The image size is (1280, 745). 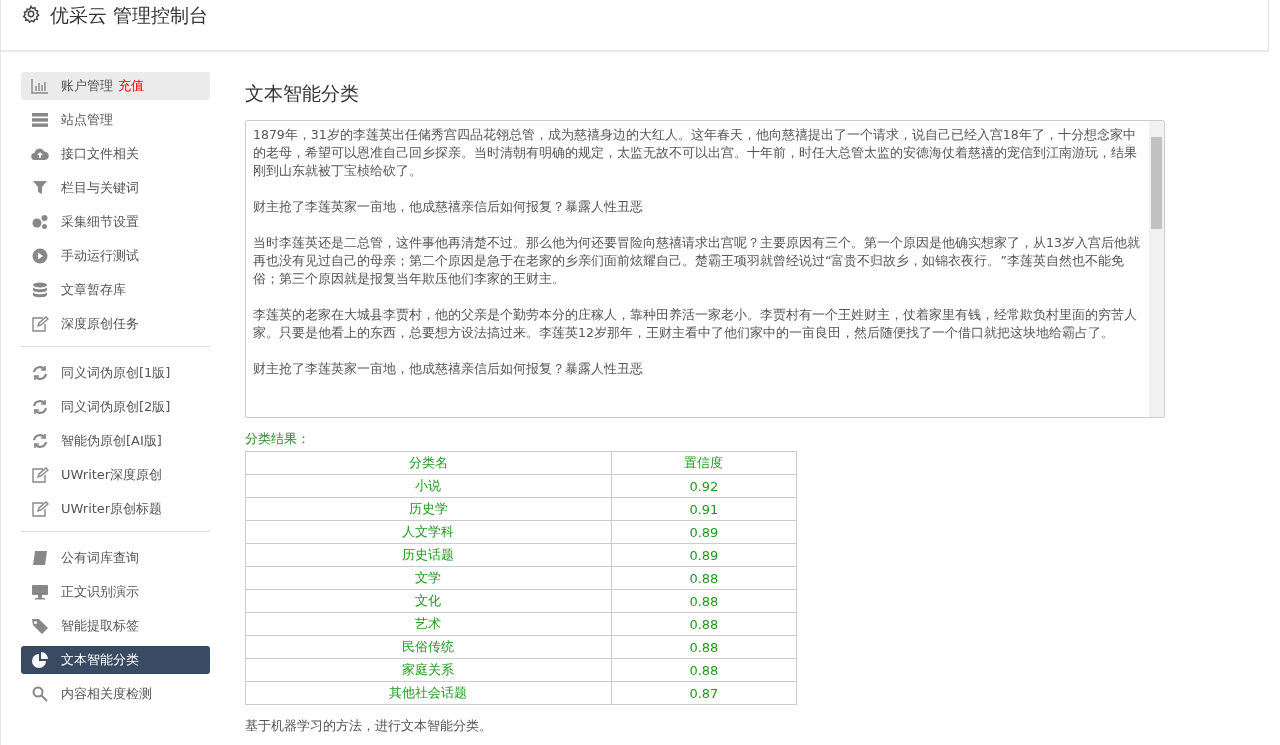 I want to click on table-cell: 0.87, so click(x=704, y=693).